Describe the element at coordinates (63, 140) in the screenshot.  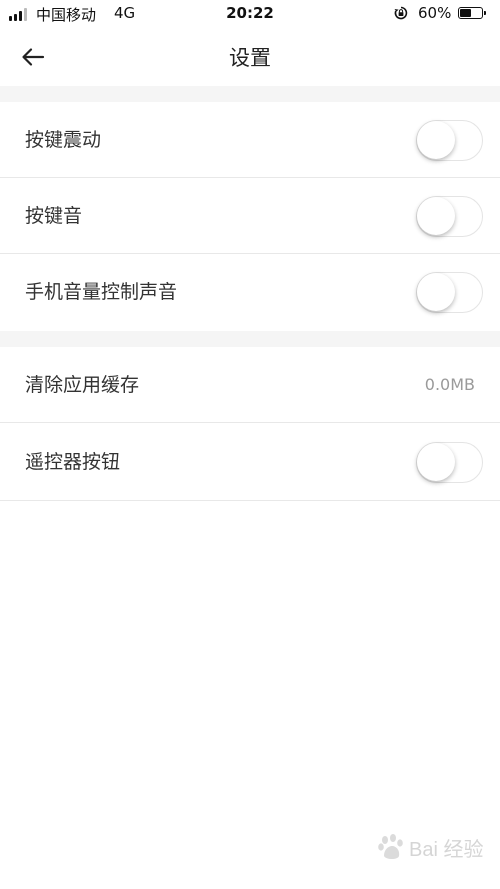
I see `setting-label: 按键震动` at that location.